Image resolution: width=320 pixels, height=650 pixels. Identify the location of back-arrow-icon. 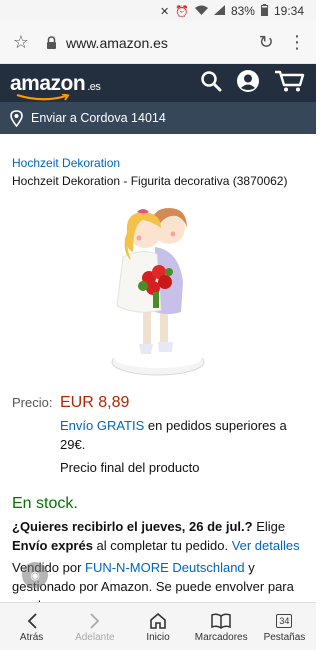
(32, 621).